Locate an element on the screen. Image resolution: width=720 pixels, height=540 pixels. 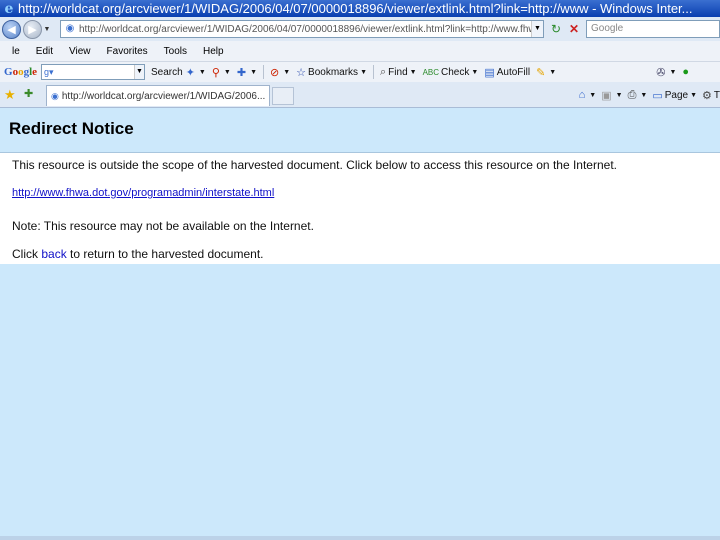
command-bar: ⌂ ▼ ▣ ▼ ⎙ ▼ ▭ Page ▼ ⚙ T is located at coordinates (647, 95).